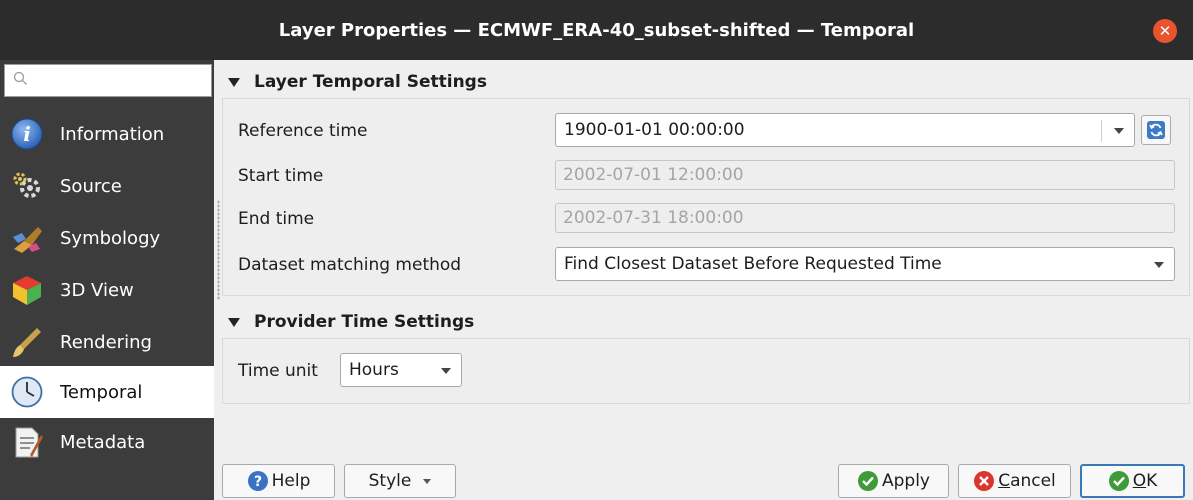 This screenshot has height=500, width=1193. Describe the element at coordinates (91, 186) in the screenshot. I see `sidebar-item-label: Source` at that location.